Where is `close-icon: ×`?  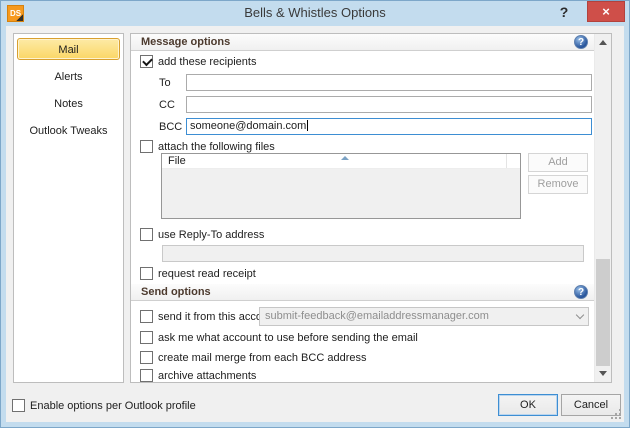
close-icon: × is located at coordinates (606, 11).